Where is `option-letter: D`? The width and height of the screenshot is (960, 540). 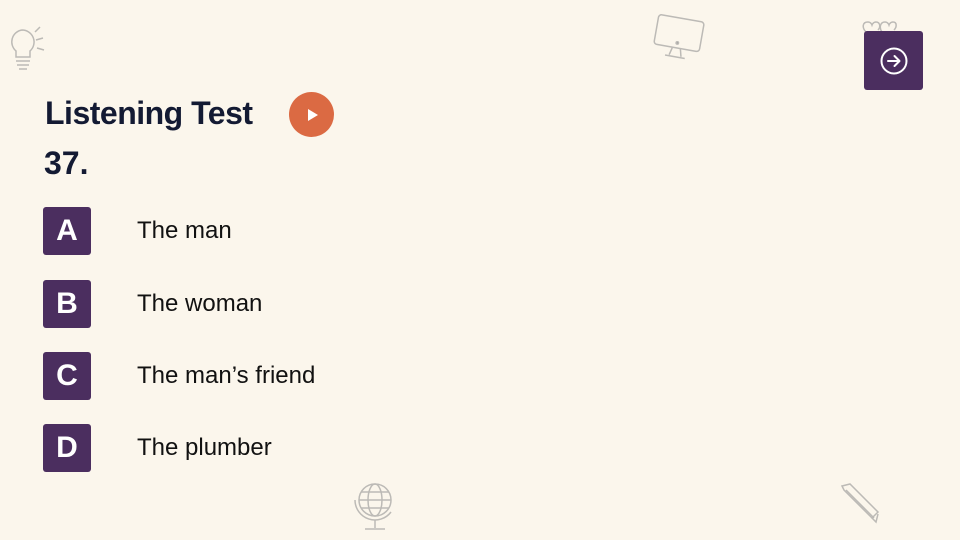
option-letter: D is located at coordinates (67, 448).